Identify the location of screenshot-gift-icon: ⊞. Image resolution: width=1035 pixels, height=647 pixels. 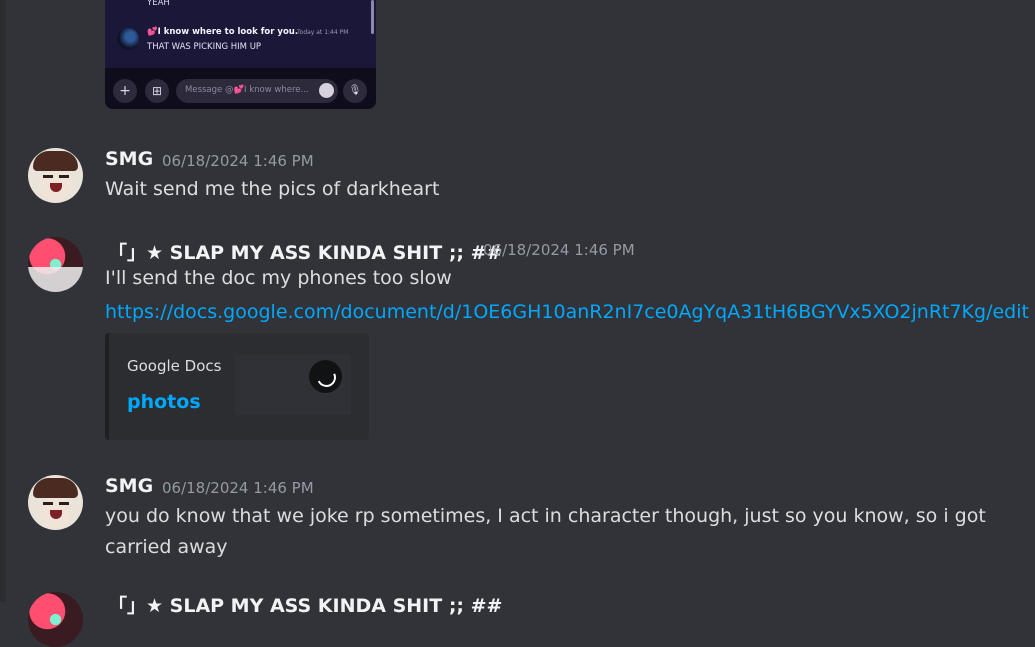
(157, 91).